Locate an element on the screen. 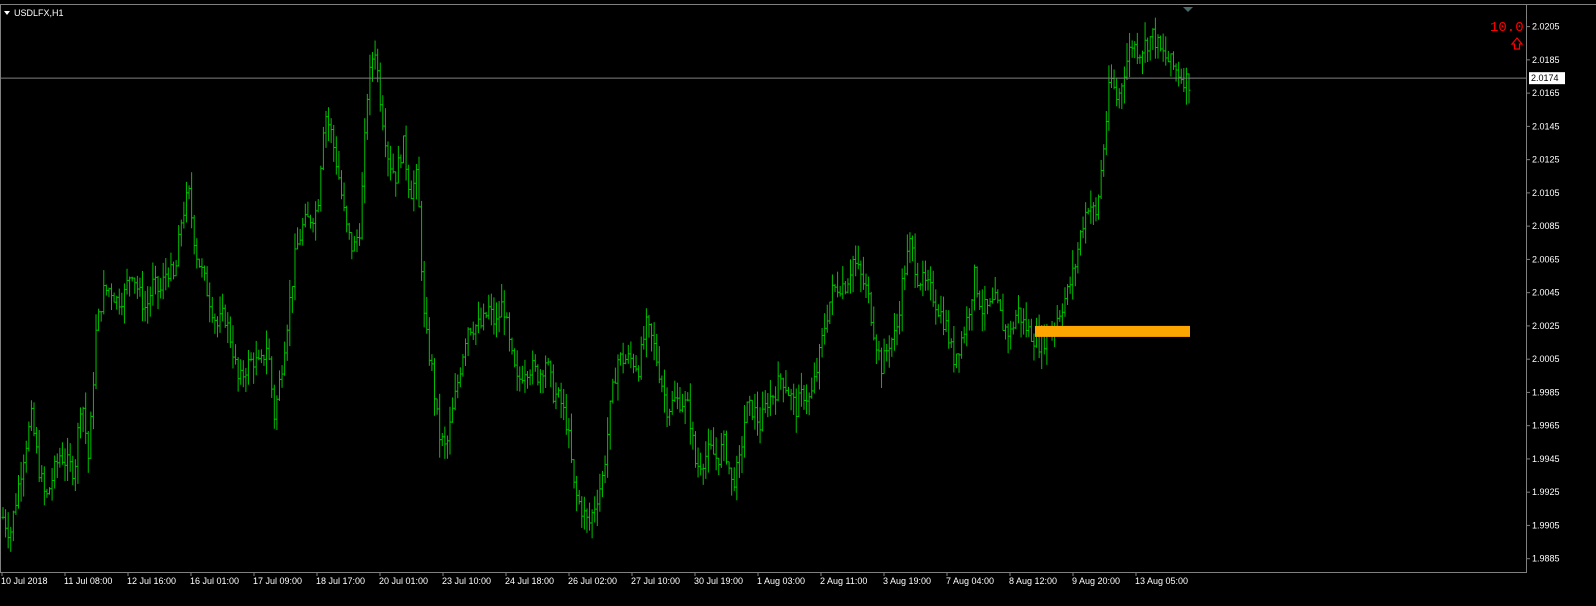 This screenshot has height=606, width=1596. y-tick-label: 2.0085 is located at coordinates (1546, 226).